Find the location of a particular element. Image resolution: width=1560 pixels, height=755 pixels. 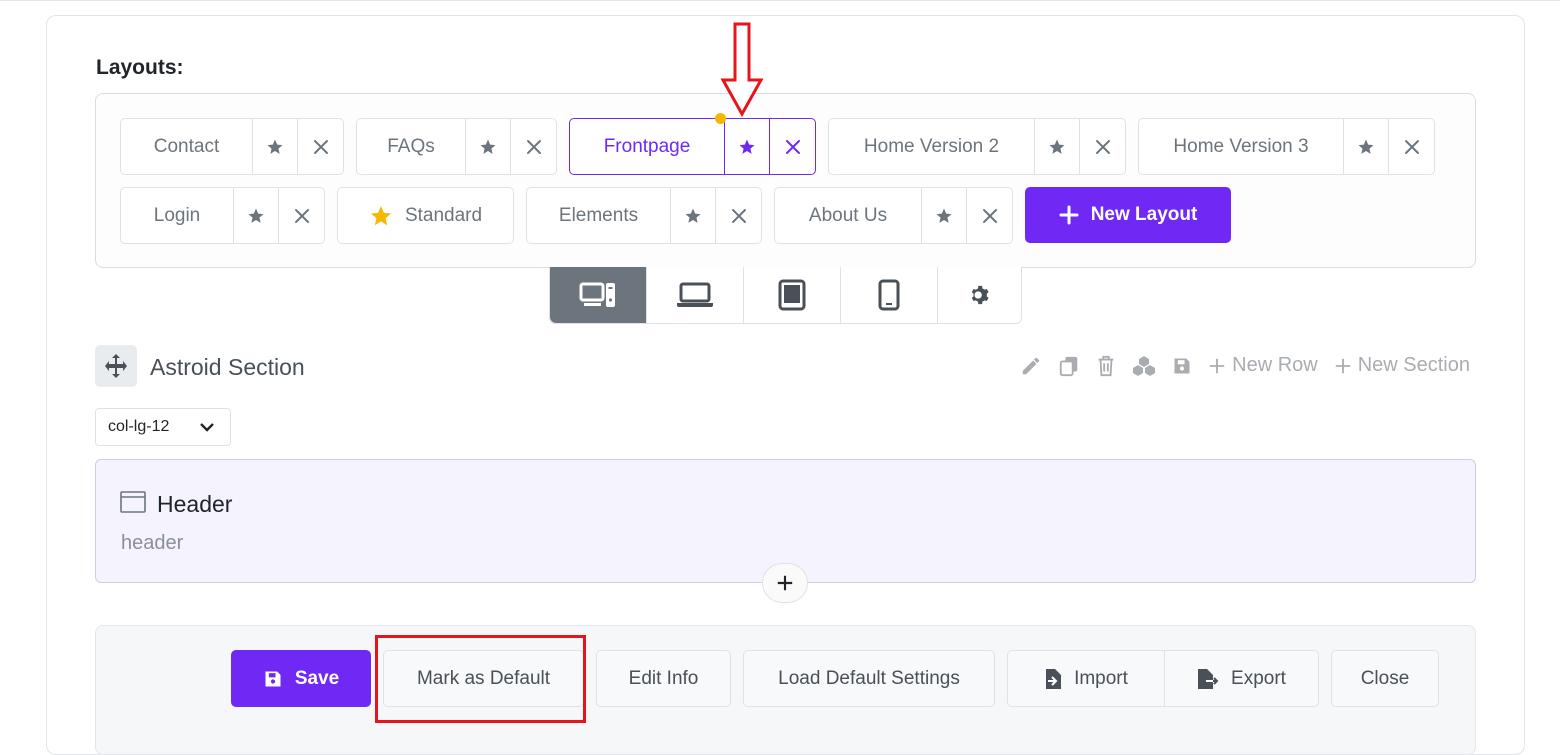

default-star-icon is located at coordinates (380, 215).